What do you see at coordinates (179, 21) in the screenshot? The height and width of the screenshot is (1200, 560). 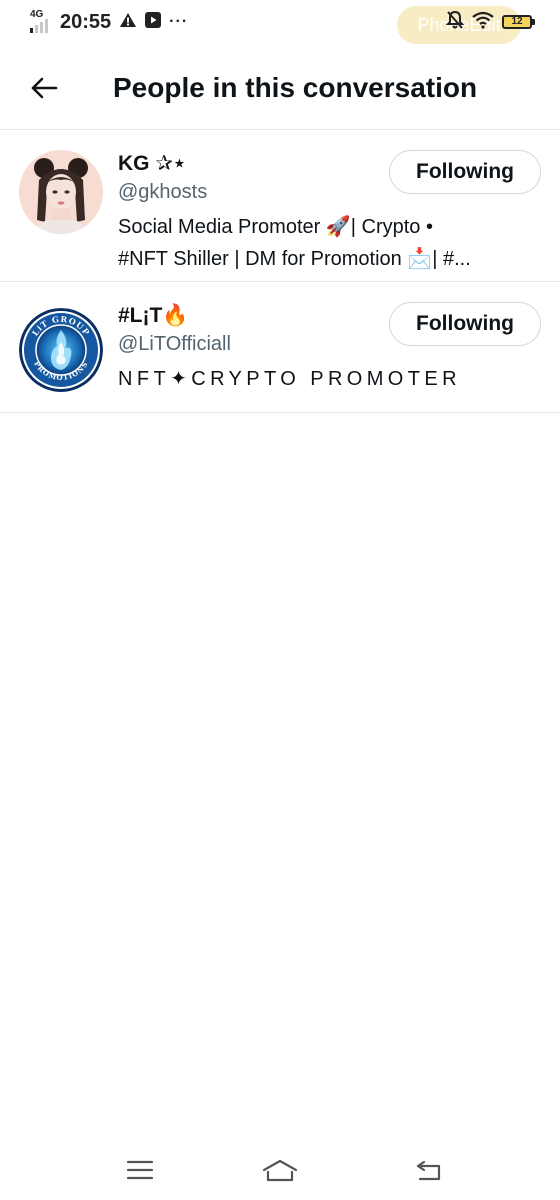 I see `more-notifications-icon: ···` at bounding box center [179, 21].